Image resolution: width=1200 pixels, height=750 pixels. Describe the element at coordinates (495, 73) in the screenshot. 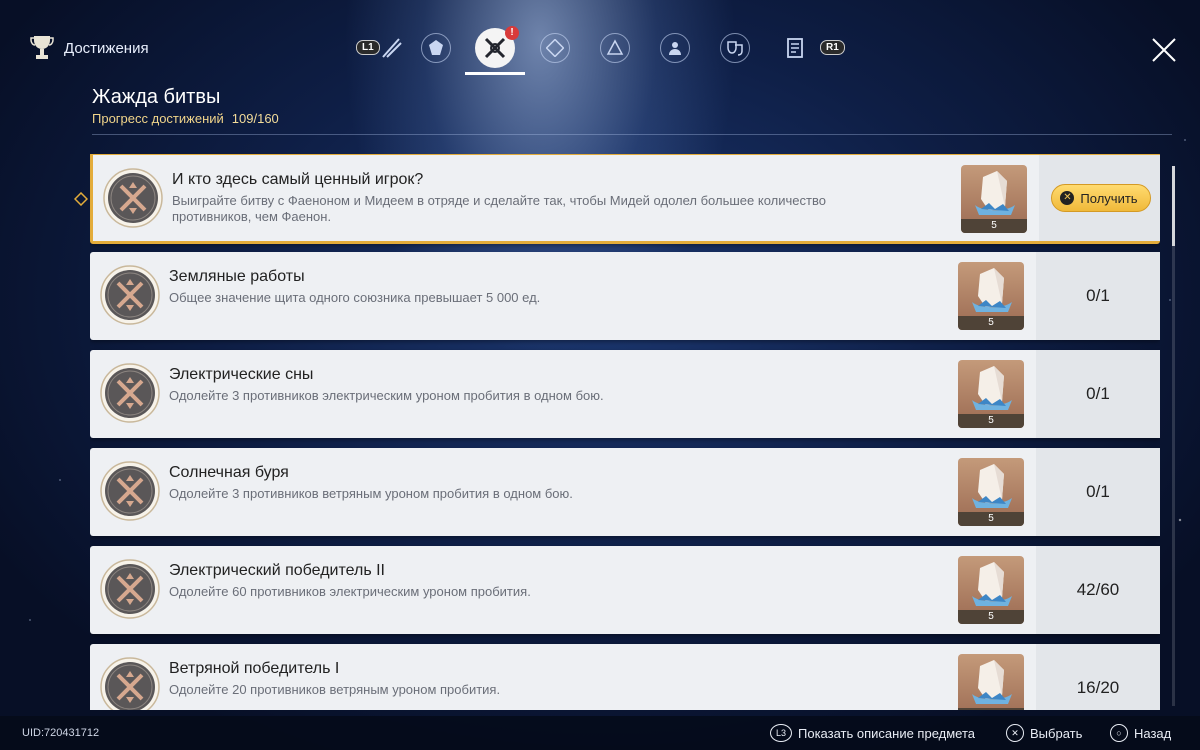

I see `active-tab-indicator` at that location.